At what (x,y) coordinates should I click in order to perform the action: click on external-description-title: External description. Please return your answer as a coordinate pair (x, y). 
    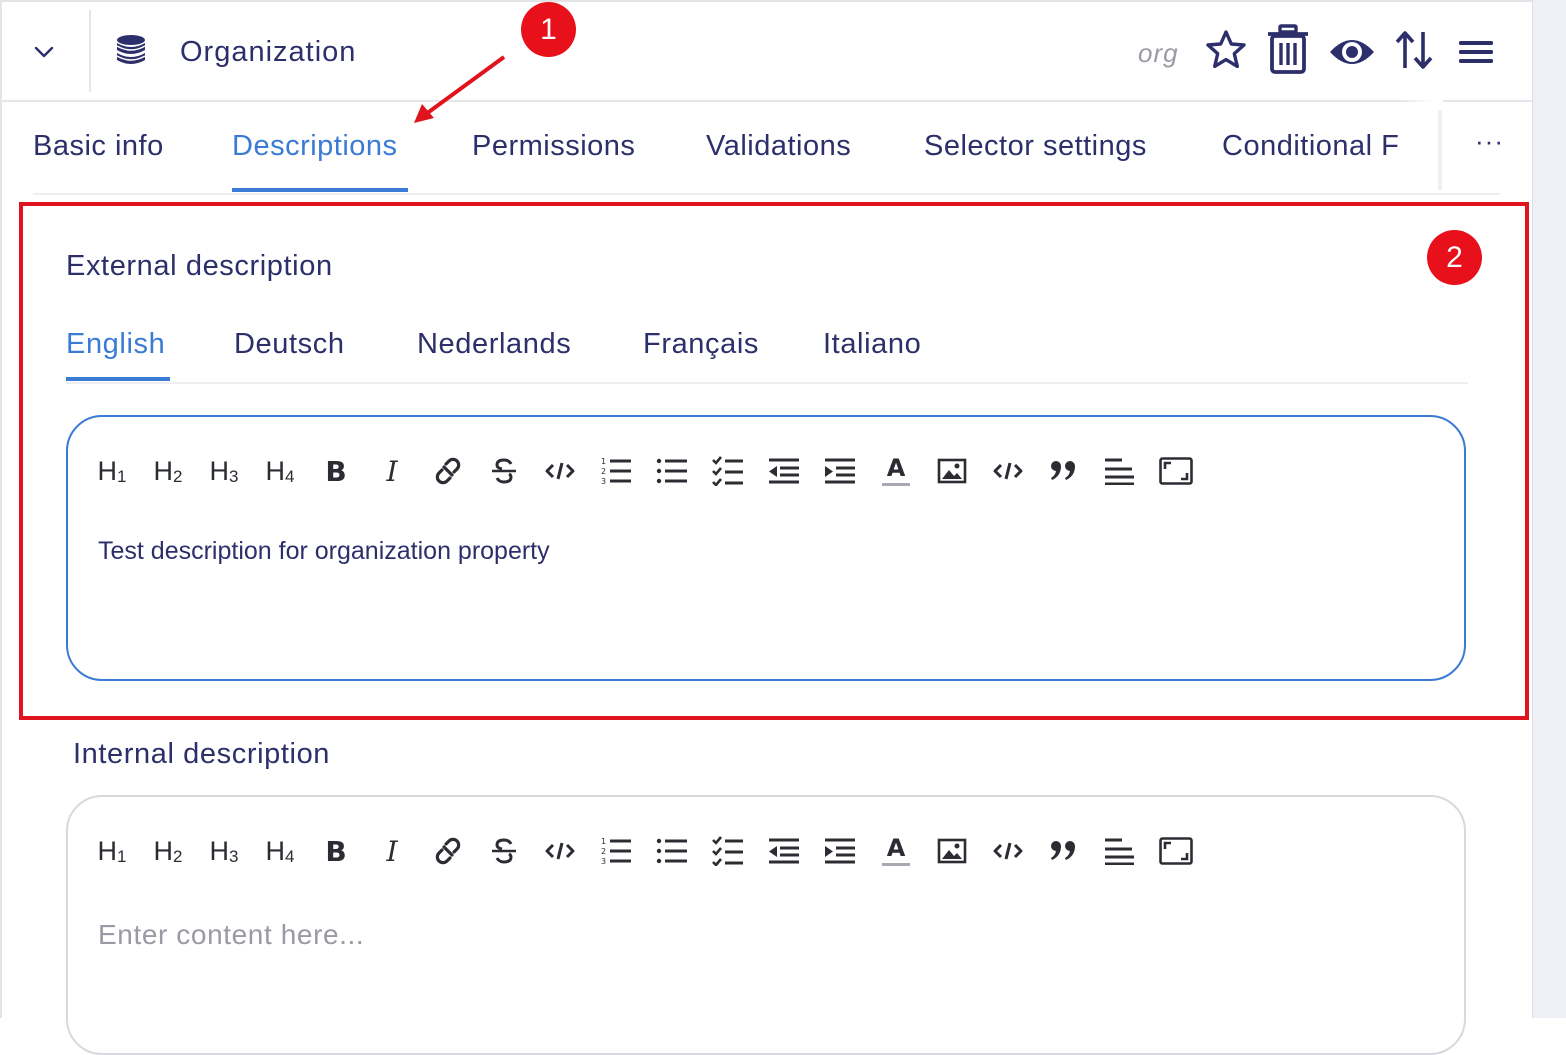
    Looking at the image, I should click on (199, 266).